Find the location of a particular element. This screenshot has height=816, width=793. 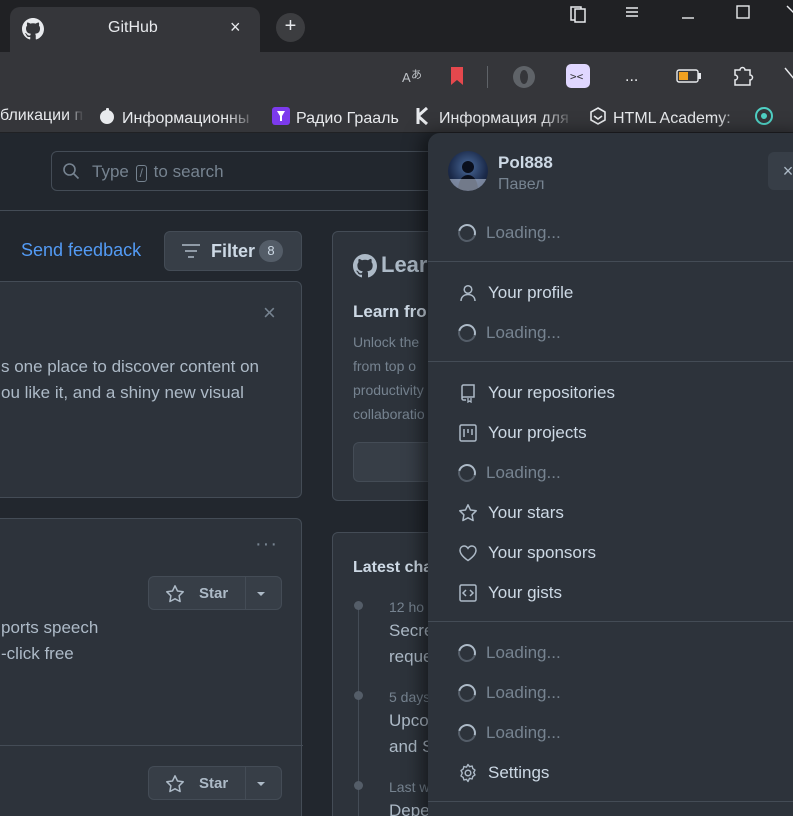

svg-text: あ is located at coordinates (416, 74).